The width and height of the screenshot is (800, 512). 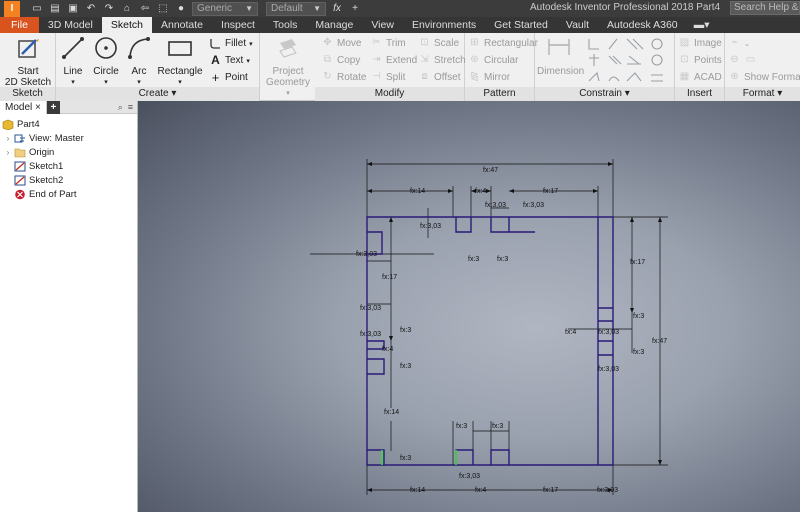 I want to click on dim-right-3b: fx:3, so click(x=638, y=352).